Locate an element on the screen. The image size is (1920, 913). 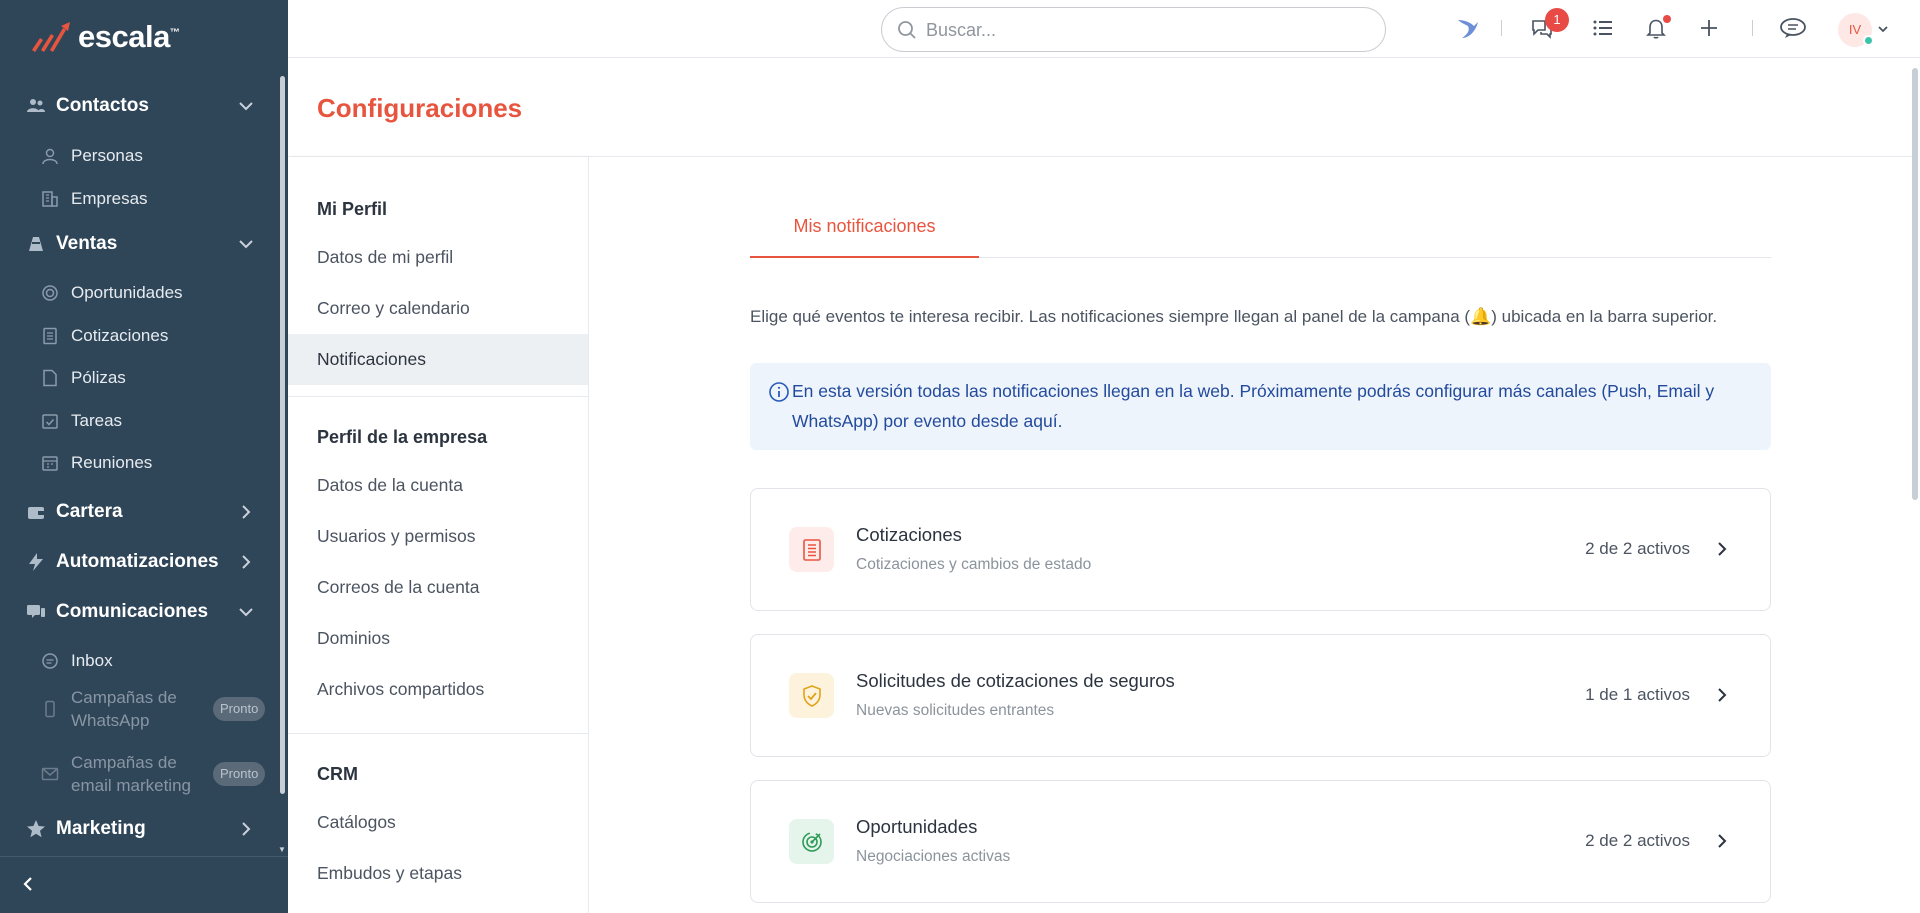
sidebar-group-marketing: Marketing is located at coordinates (139, 828).